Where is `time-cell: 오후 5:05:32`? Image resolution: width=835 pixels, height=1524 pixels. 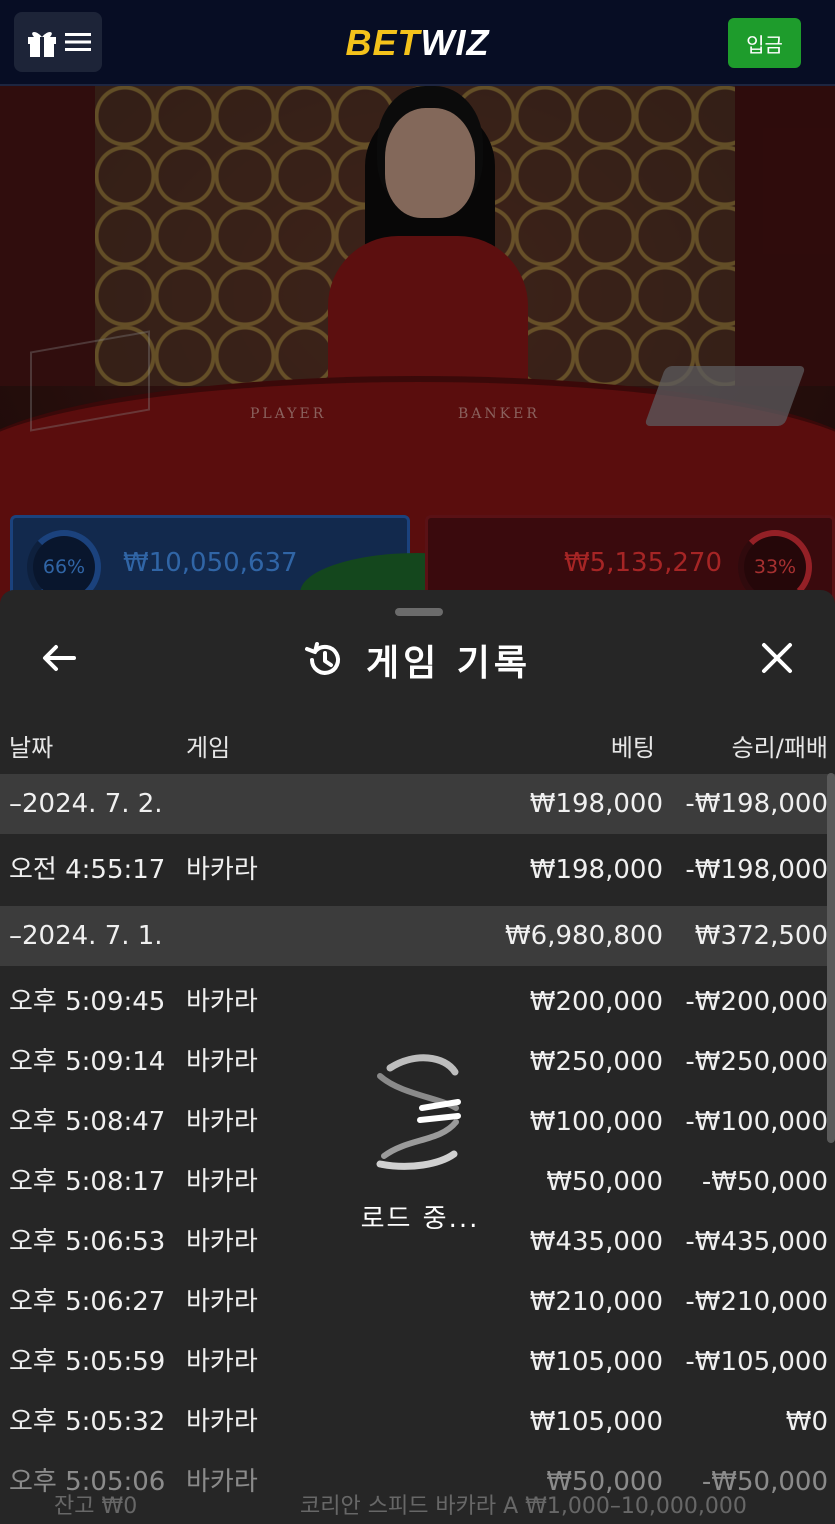 time-cell: 오후 5:05:32 is located at coordinates (87, 1422).